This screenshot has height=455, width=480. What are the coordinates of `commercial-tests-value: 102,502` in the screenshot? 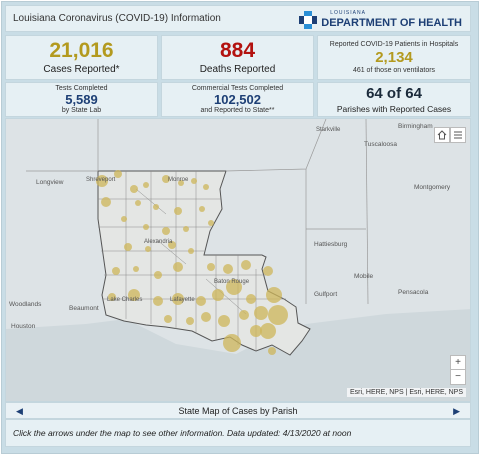 It's located at (237, 99).